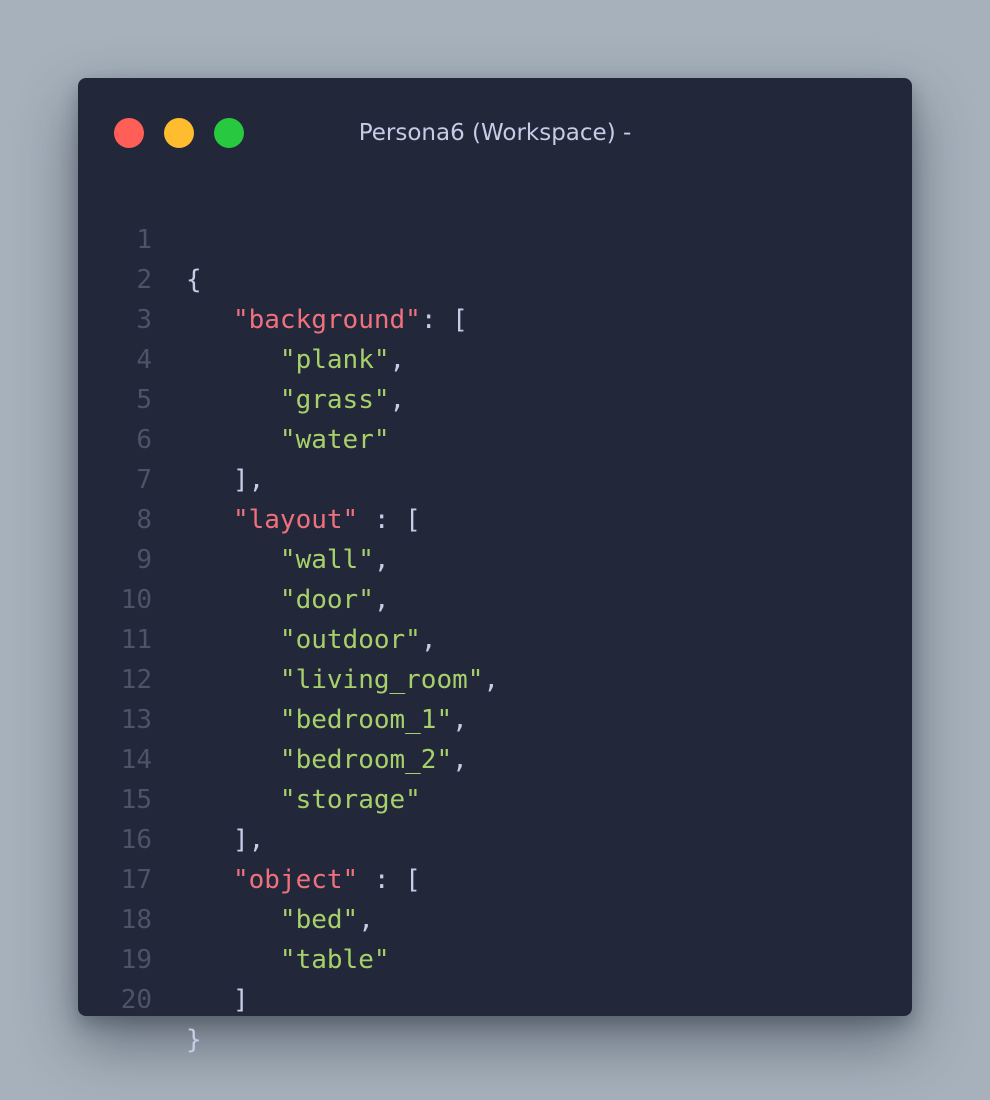 This screenshot has height=1100, width=990. I want to click on code-line: 10 "outdoor",, so click(495, 597).